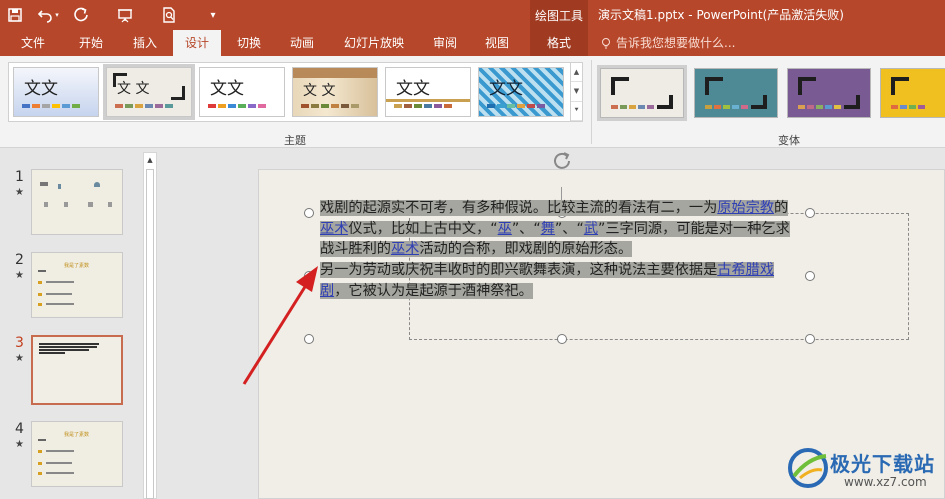  I want to click on scroll-up-icon: ▲, so click(150, 160).